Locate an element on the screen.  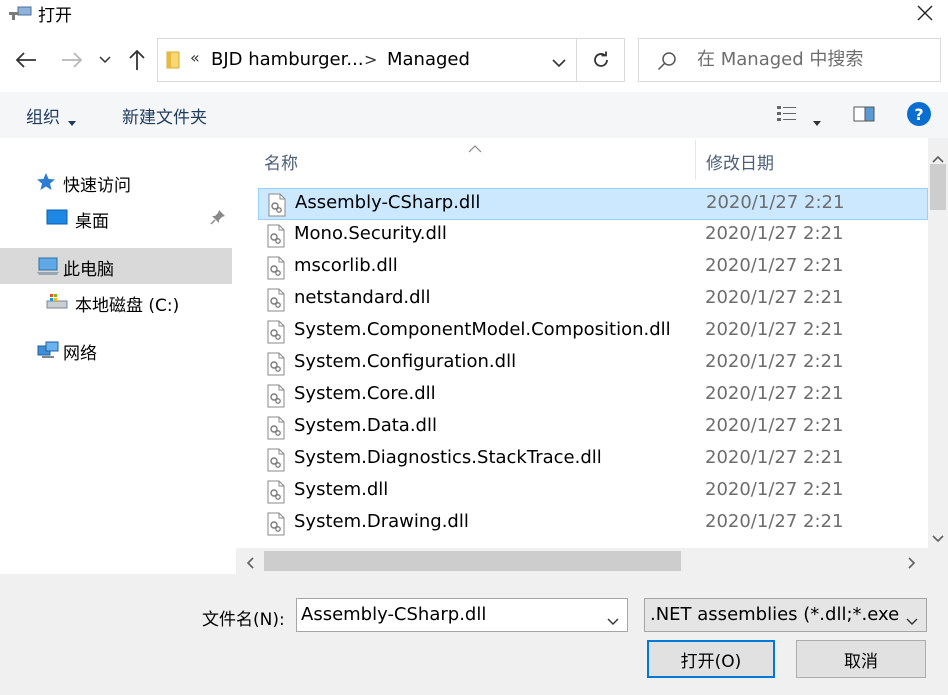
back-arrow-icon is located at coordinates (25, 60).